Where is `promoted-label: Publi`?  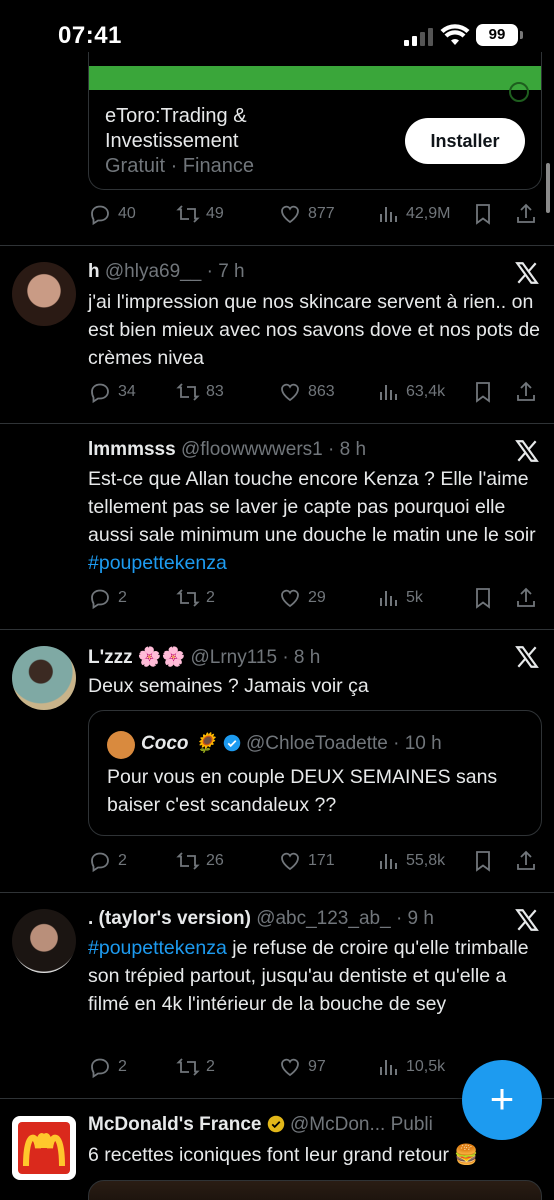 promoted-label: Publi is located at coordinates (411, 1124).